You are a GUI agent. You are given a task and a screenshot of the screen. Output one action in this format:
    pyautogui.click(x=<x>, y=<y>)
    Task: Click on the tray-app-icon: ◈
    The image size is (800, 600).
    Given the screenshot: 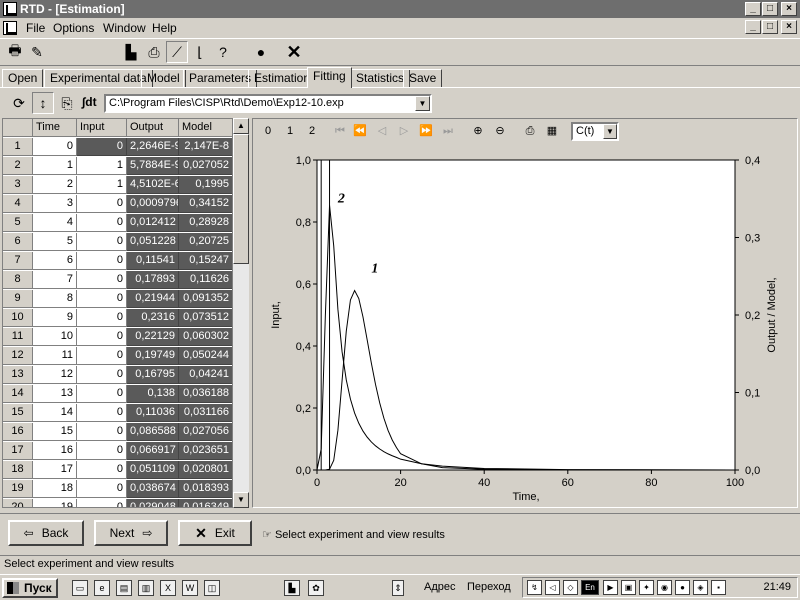 What is the action you would take?
    pyautogui.click(x=700, y=587)
    